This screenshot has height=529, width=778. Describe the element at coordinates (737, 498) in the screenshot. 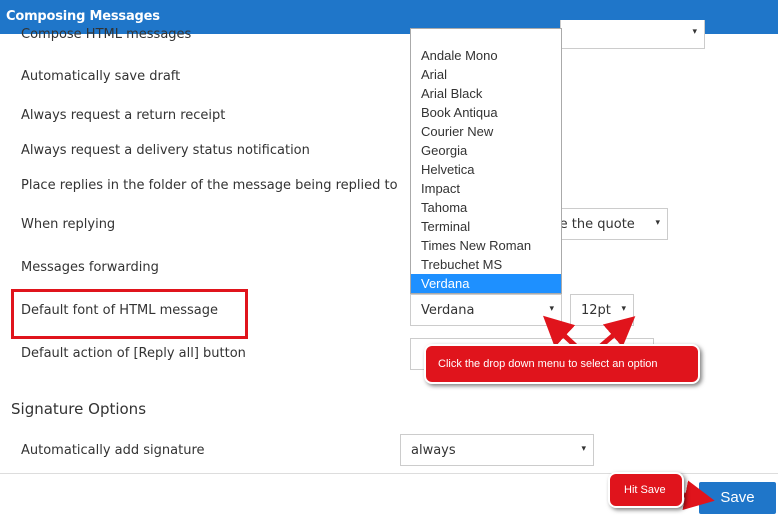

I see `save-button: Save` at that location.